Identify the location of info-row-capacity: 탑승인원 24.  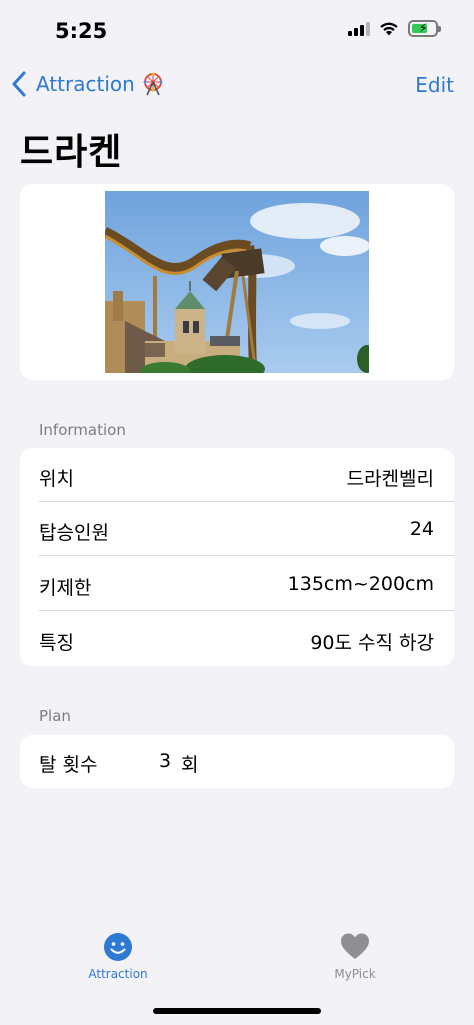
(237, 529).